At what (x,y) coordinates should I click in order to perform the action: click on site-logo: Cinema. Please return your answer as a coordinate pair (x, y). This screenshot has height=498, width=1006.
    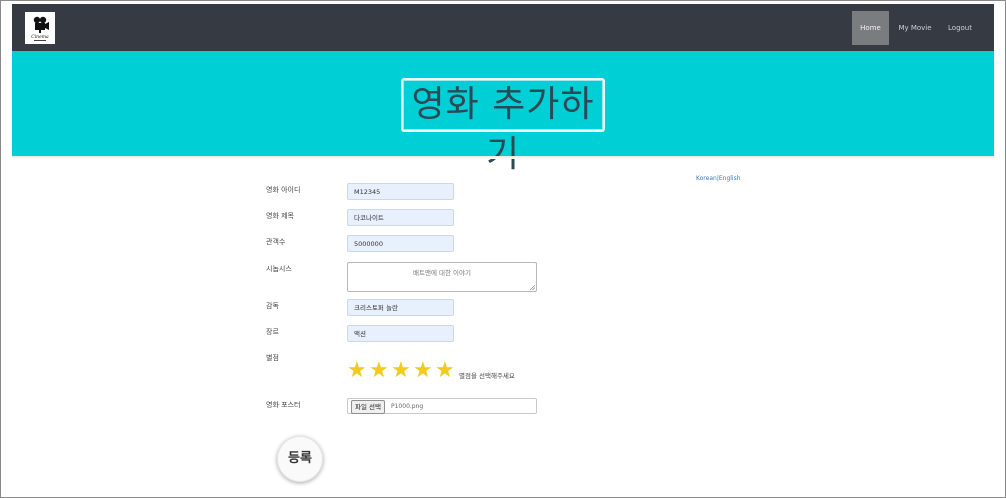
    Looking at the image, I should click on (40, 28).